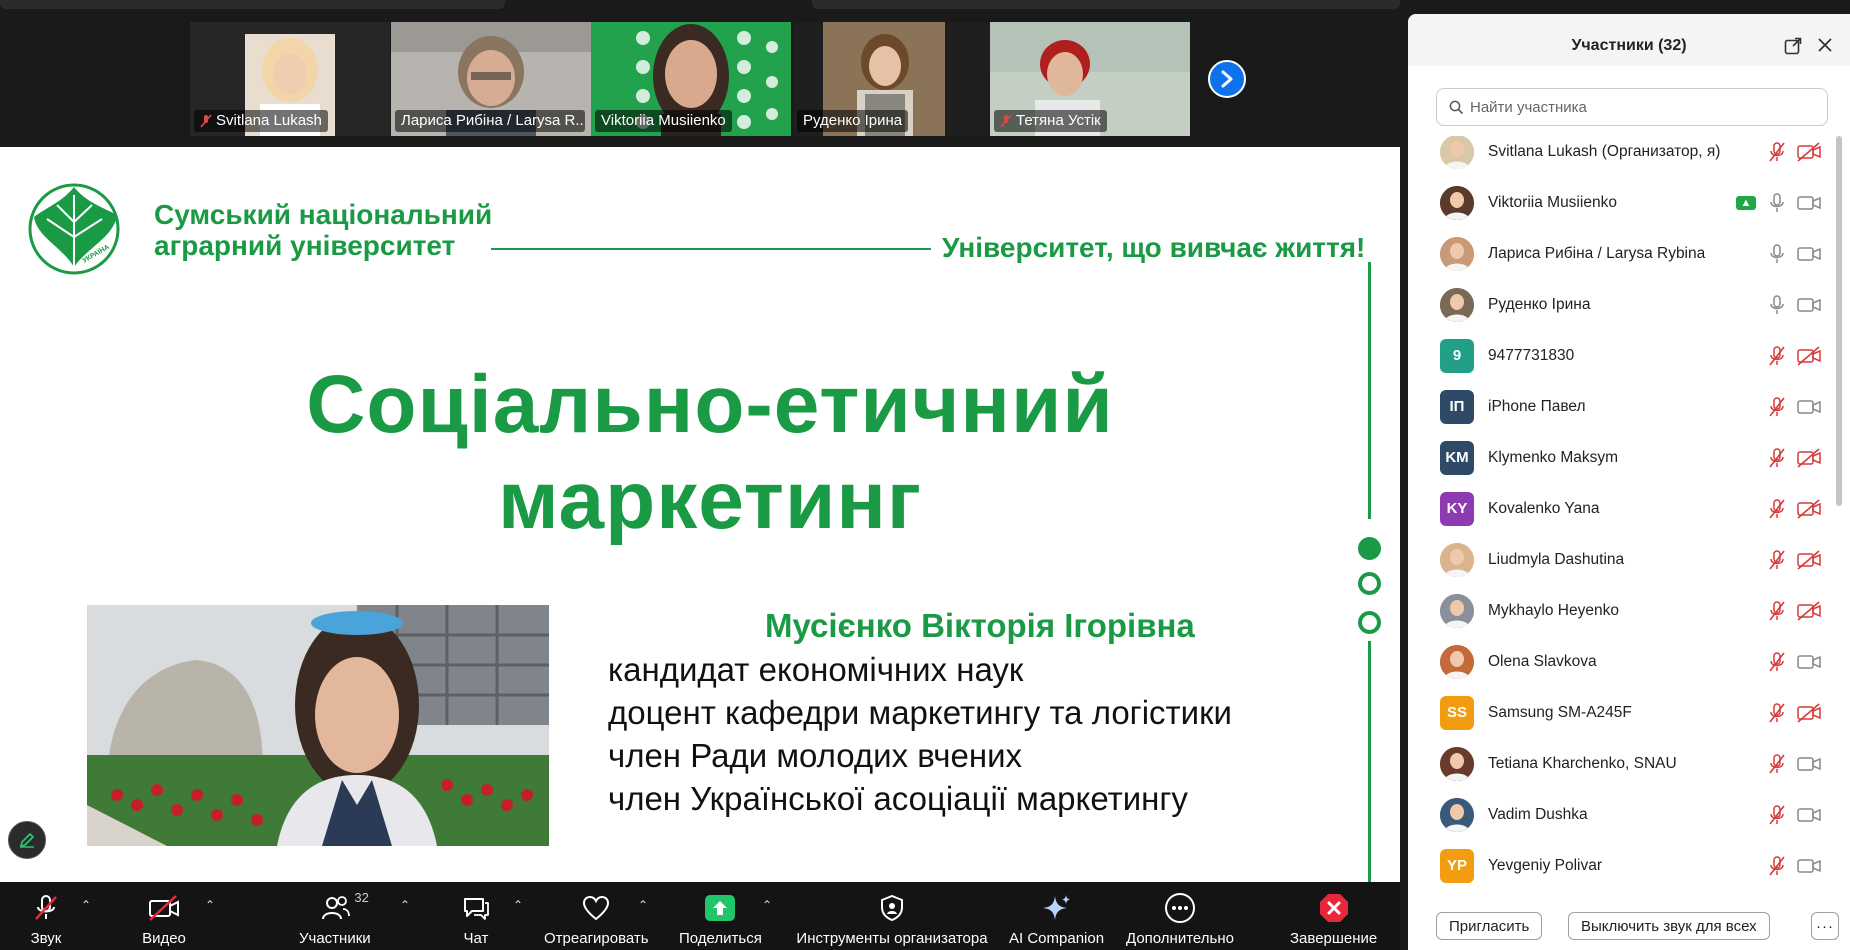 The width and height of the screenshot is (1850, 950). Describe the element at coordinates (643, 905) in the screenshot. I see `react-options-caret: ⌃` at that location.